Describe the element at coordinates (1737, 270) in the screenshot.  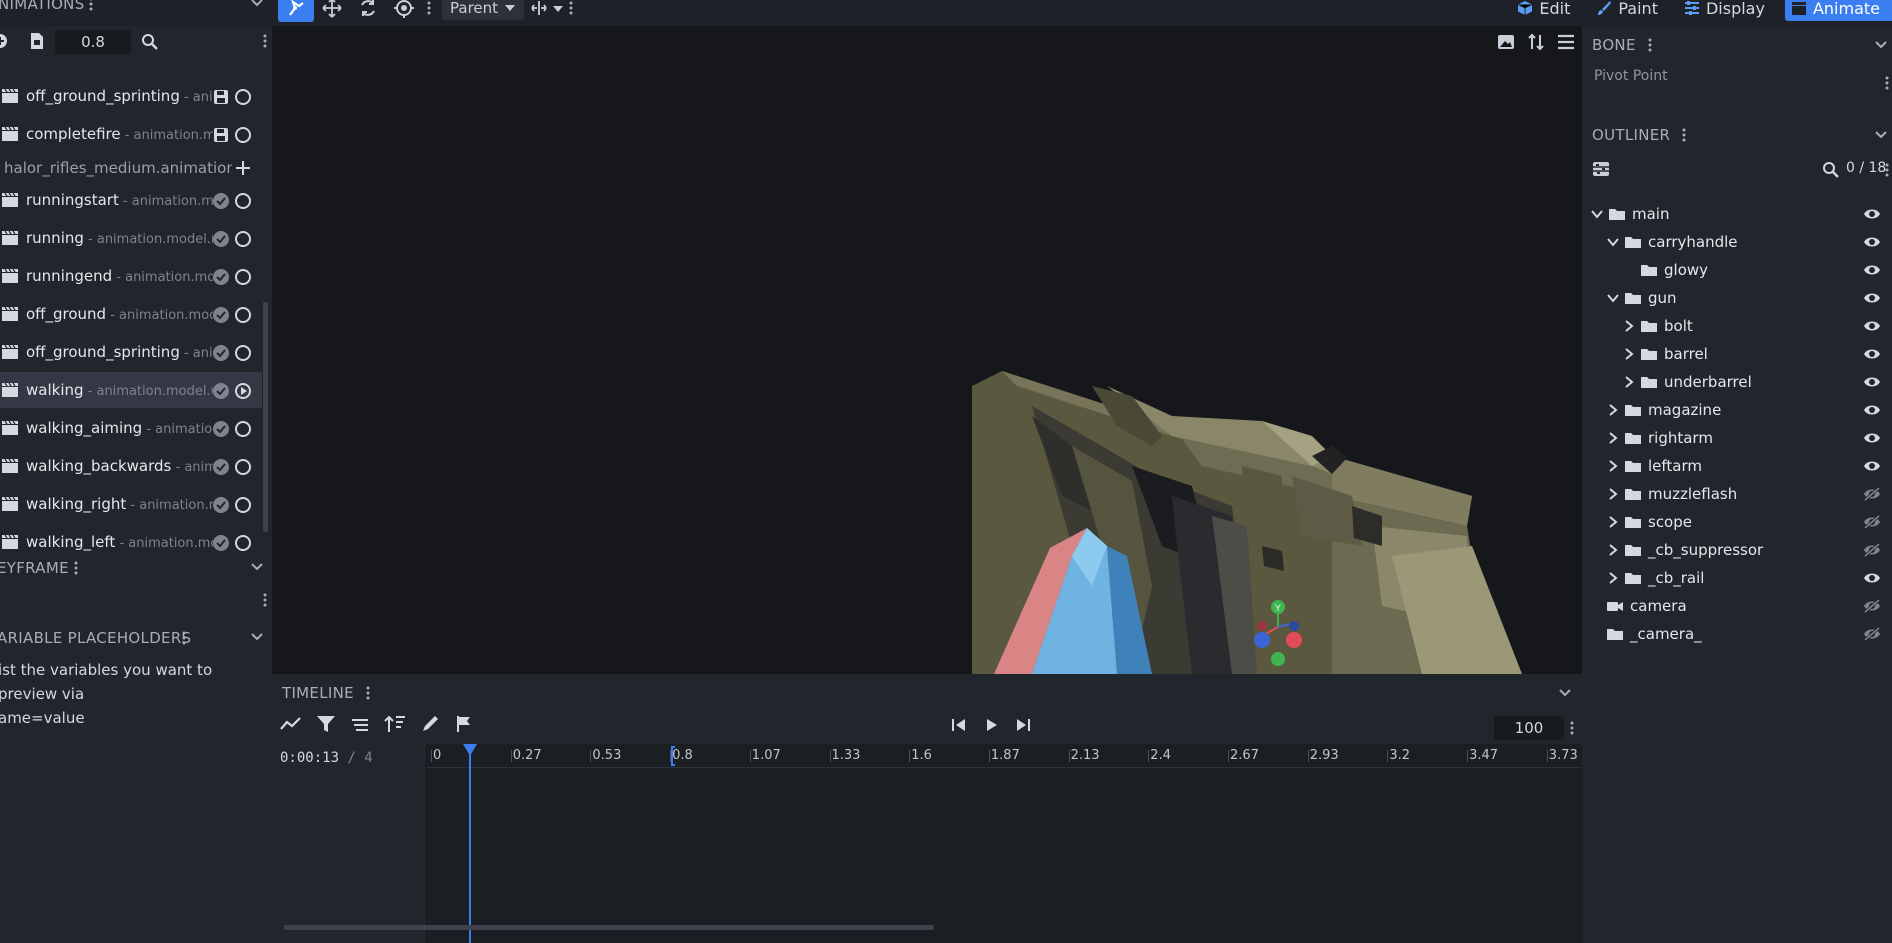
I see `outliner-item-glowy: glowy` at that location.